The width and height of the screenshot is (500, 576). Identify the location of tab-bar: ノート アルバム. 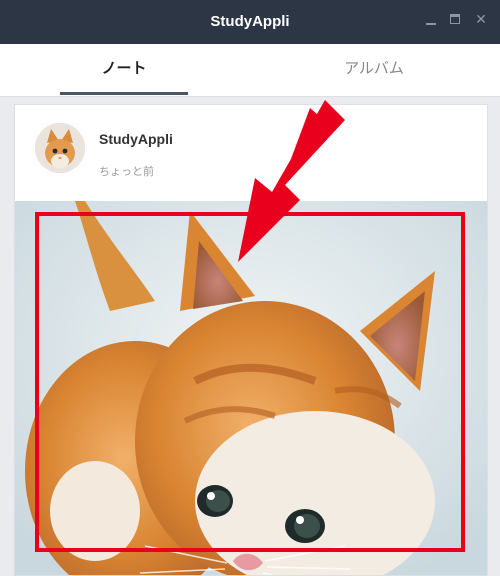
(250, 70).